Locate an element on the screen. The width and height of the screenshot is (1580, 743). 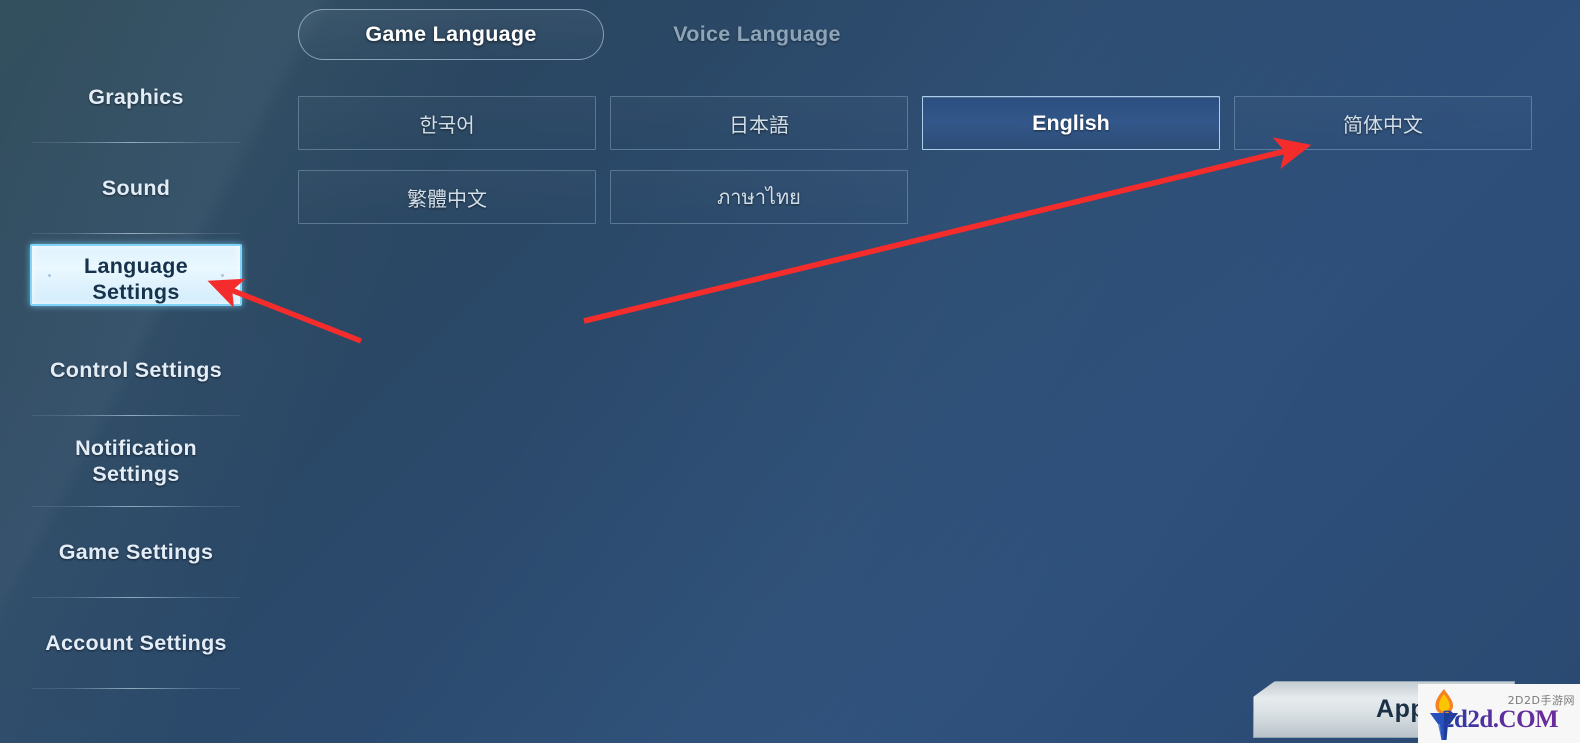
language-option-thai: ภาษาไทย is located at coordinates (759, 197).